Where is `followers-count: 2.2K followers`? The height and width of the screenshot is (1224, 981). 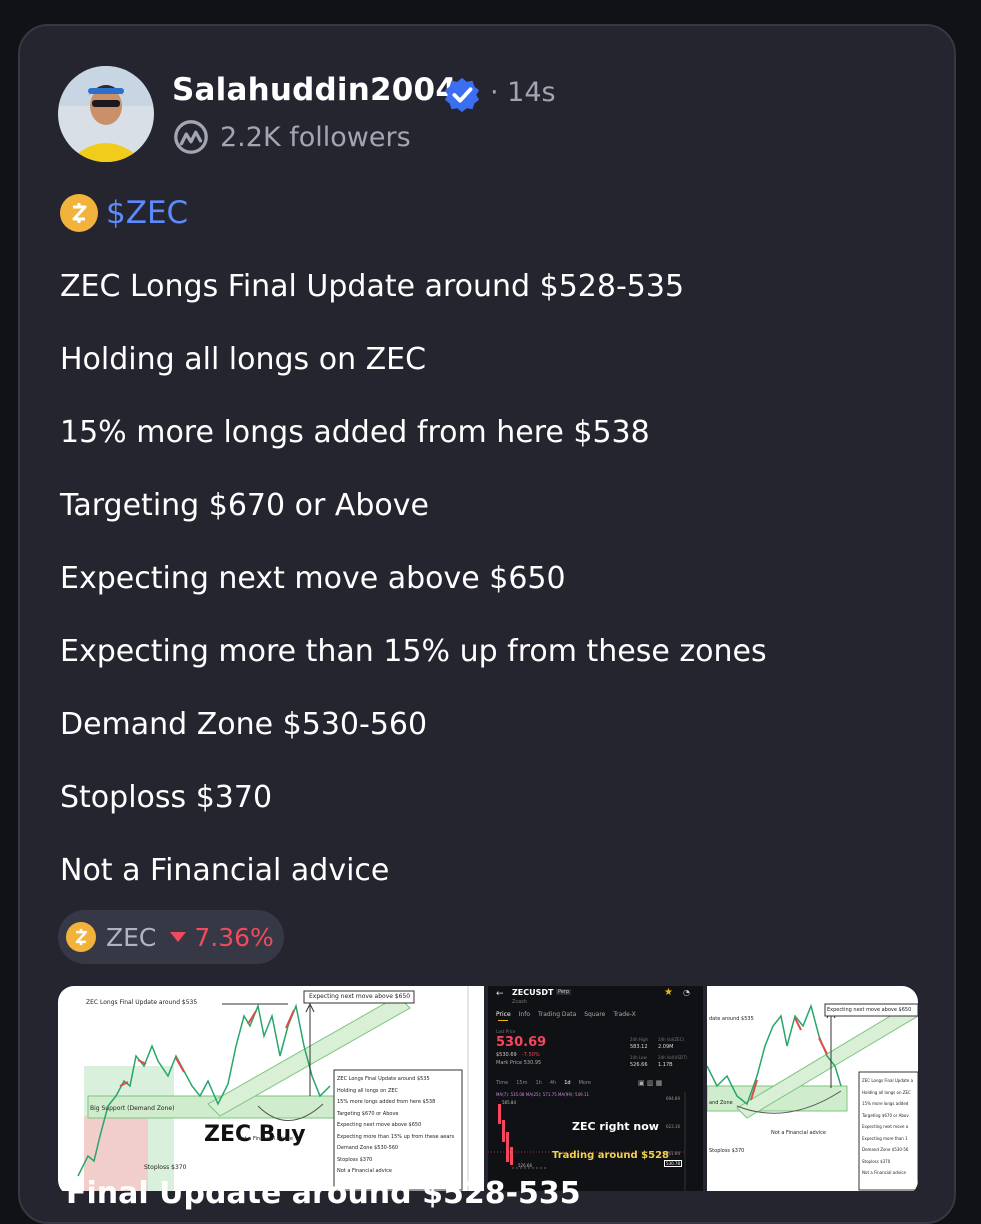
followers-count: 2.2K followers is located at coordinates (315, 137).